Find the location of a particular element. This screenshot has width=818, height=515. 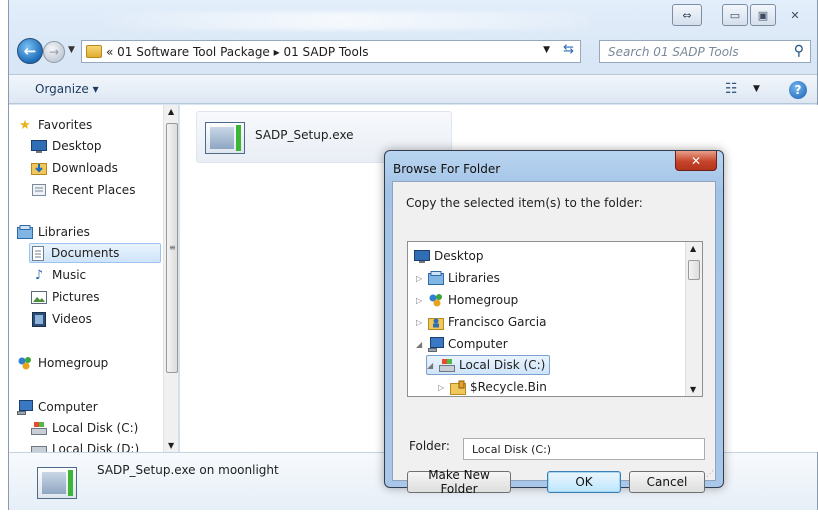

computer-icon is located at coordinates (25, 407).